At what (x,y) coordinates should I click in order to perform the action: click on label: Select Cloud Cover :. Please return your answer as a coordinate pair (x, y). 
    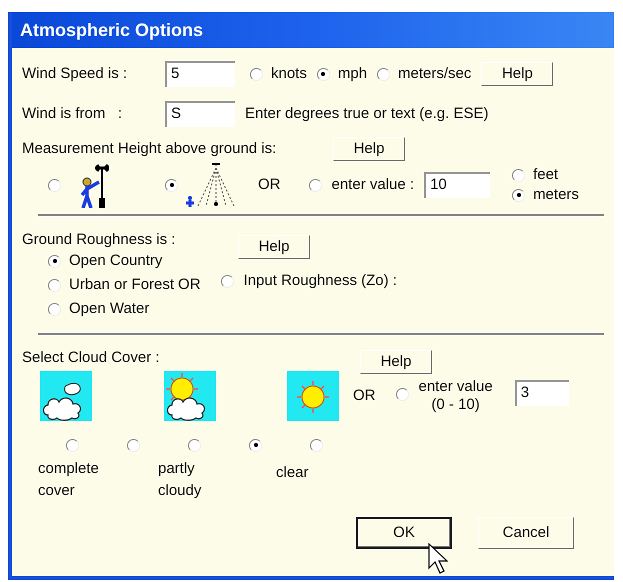
    Looking at the image, I should click on (91, 358).